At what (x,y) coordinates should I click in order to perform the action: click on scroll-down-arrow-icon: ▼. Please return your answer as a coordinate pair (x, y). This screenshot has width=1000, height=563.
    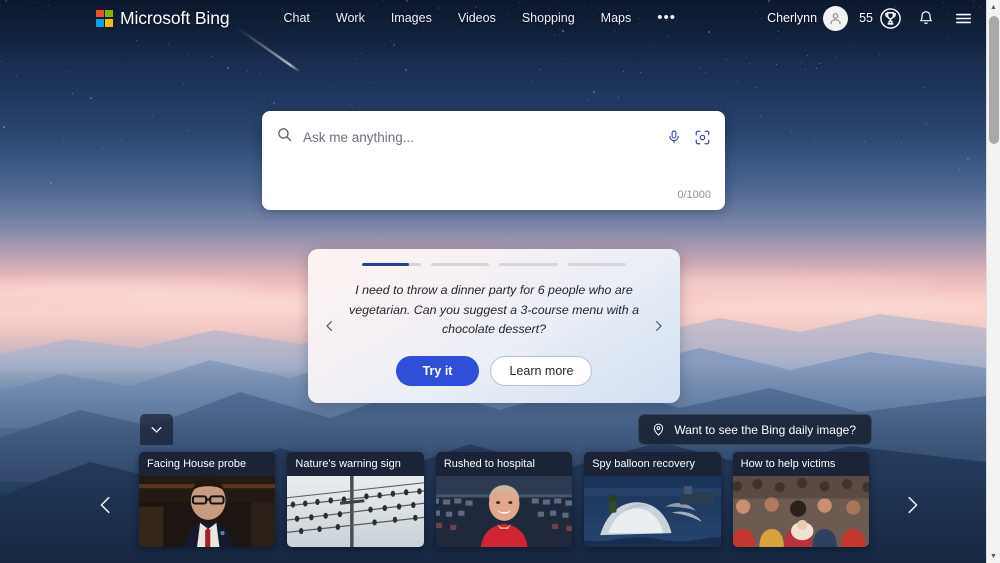
    Looking at the image, I should click on (993, 556).